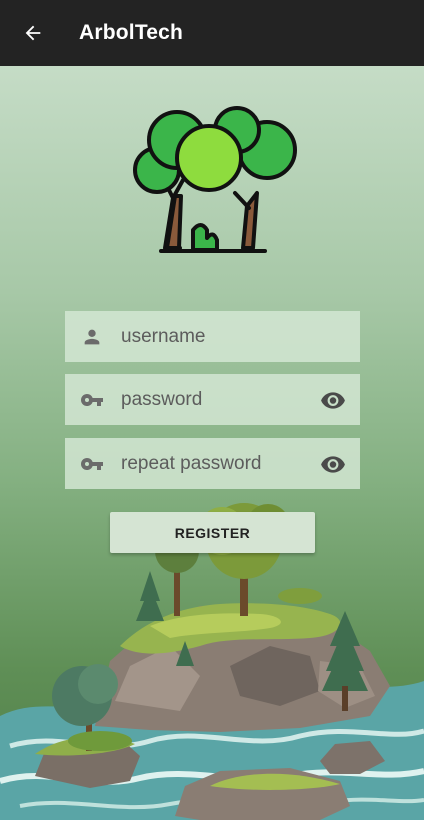 This screenshot has width=424, height=820. I want to click on repeat-password-visibility-toggle, so click(333, 464).